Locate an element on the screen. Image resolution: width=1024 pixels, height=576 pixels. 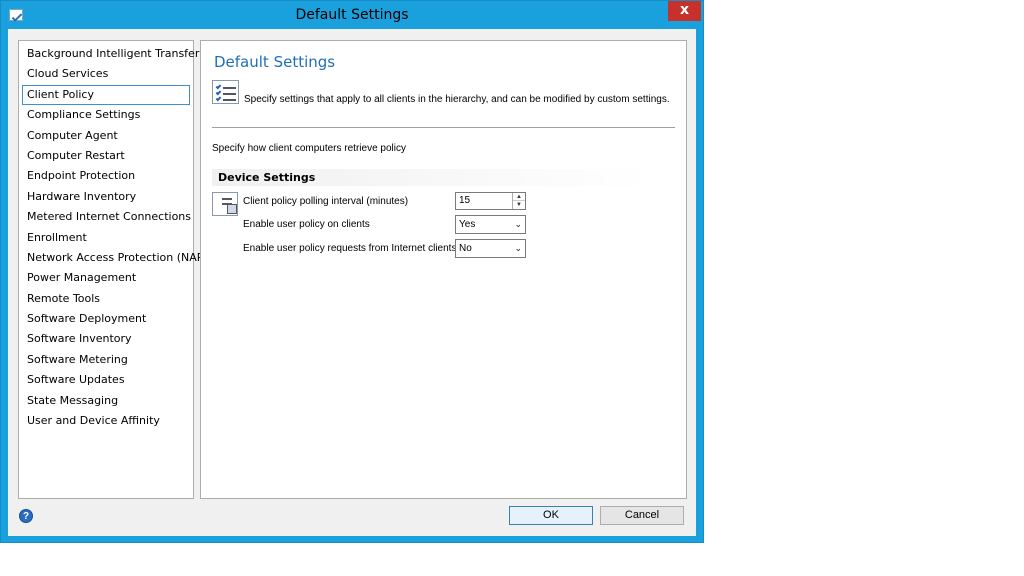
nav-item-user-and-device-affinity: User and Device Affinity is located at coordinates (106, 421).